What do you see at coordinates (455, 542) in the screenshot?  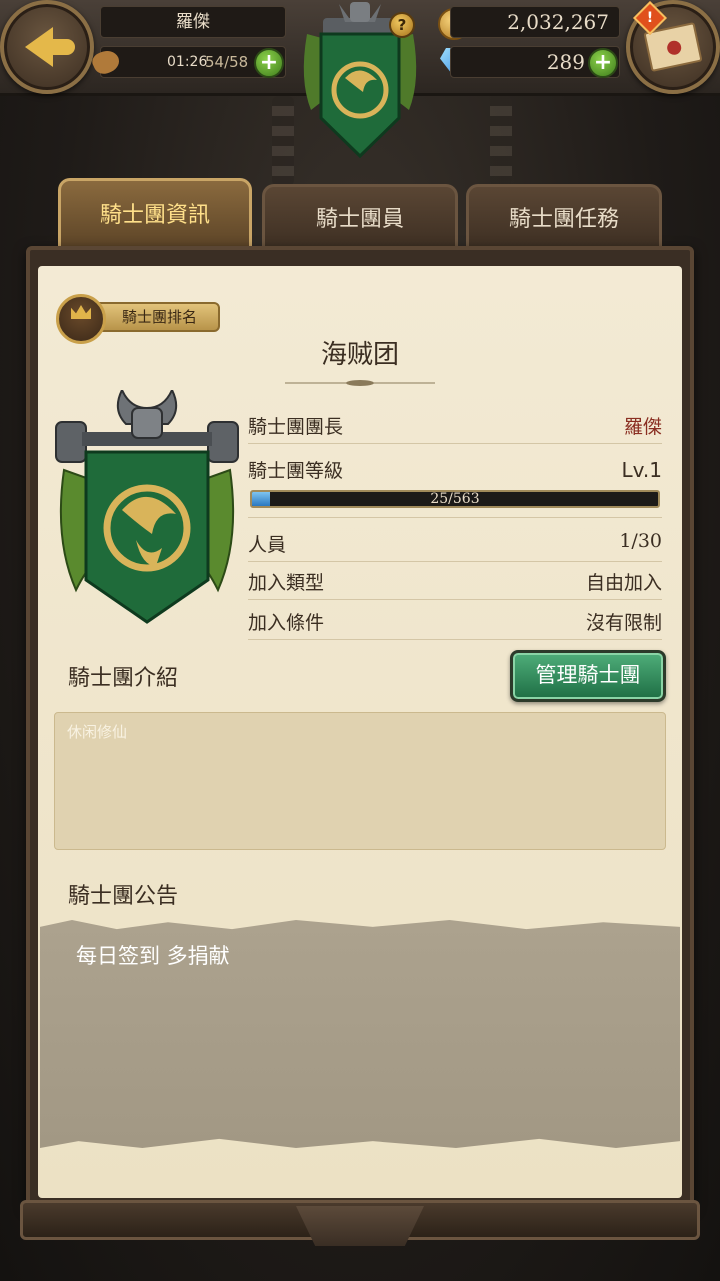 I see `guild-members-row: 人員 1/30` at bounding box center [455, 542].